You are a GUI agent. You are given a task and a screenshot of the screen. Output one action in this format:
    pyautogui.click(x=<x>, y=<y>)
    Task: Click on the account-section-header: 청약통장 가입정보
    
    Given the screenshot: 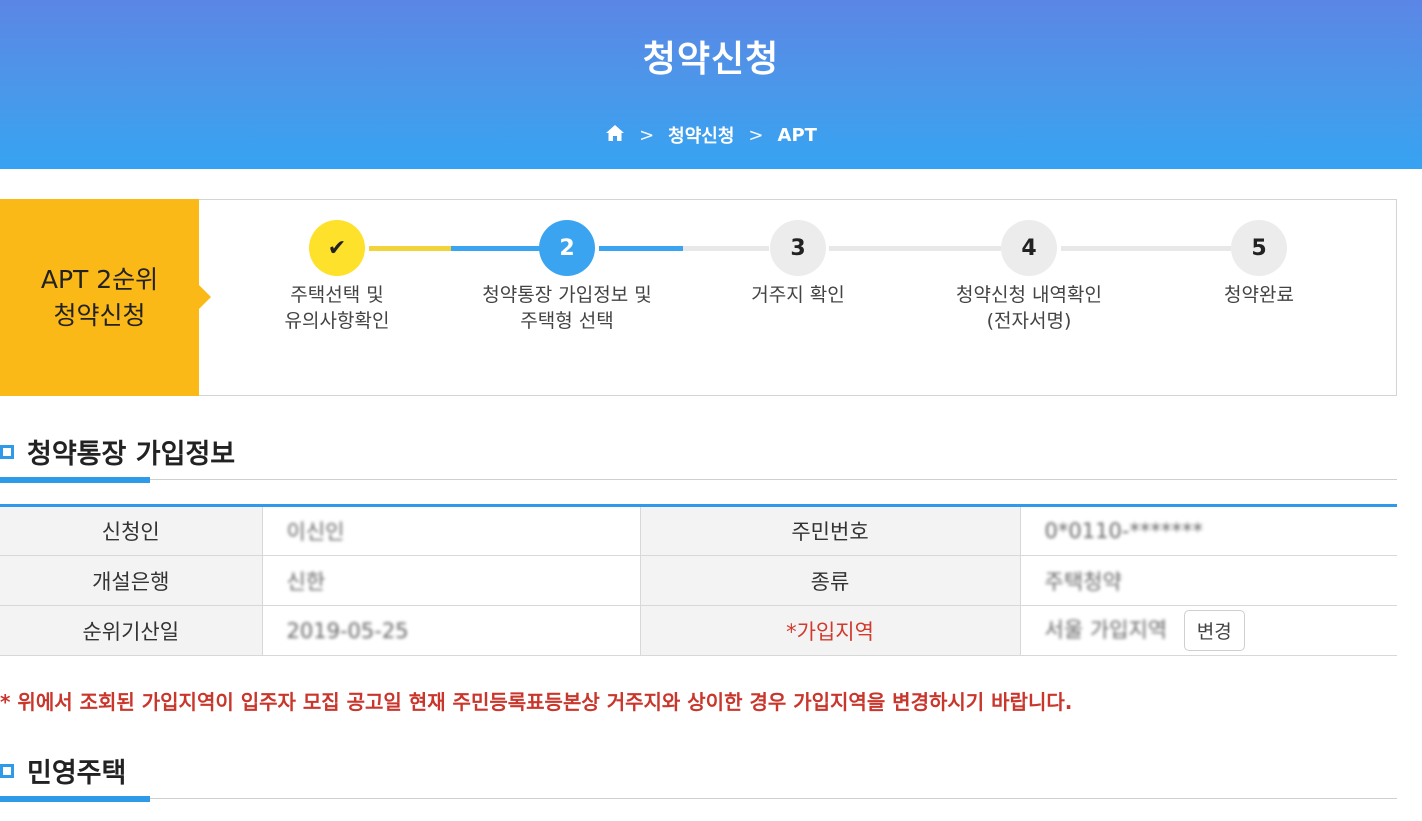 What is the action you would take?
    pyautogui.click(x=698, y=457)
    